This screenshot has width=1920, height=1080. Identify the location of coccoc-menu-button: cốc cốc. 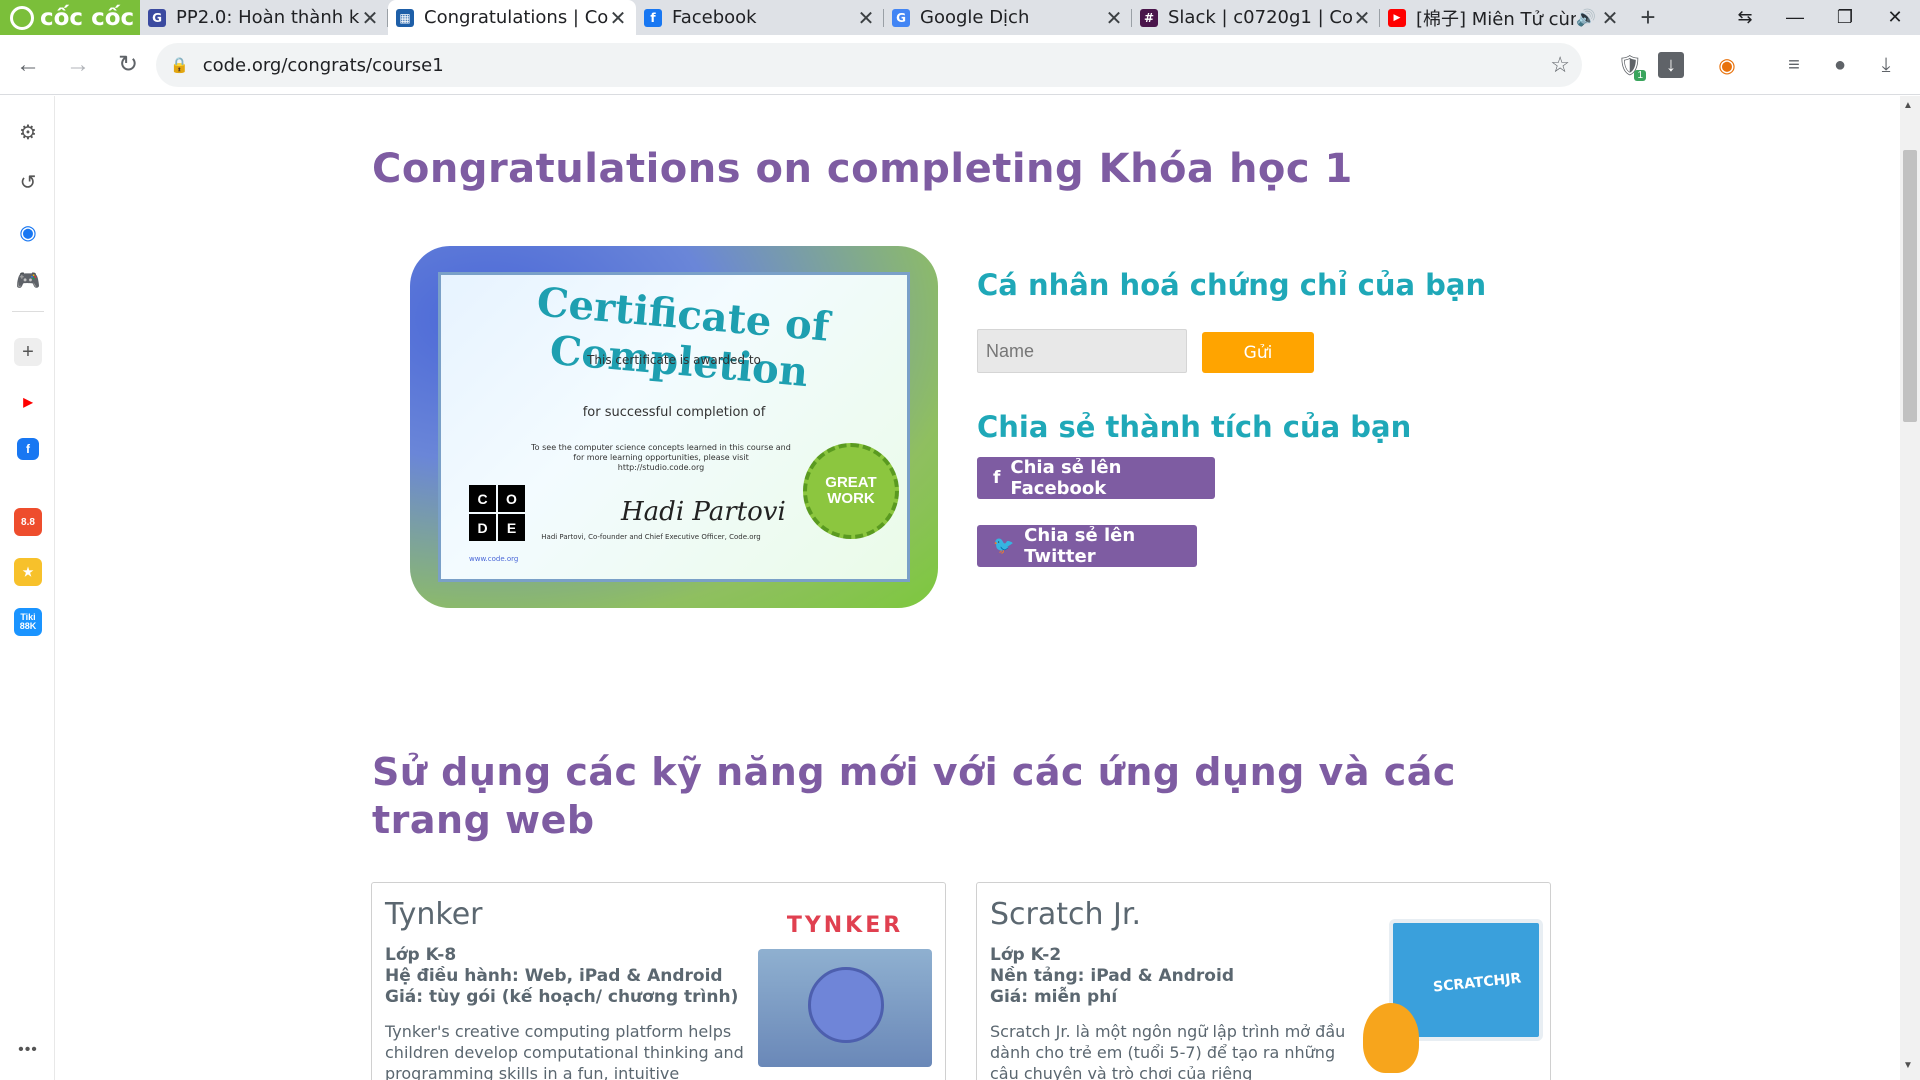
(70, 17).